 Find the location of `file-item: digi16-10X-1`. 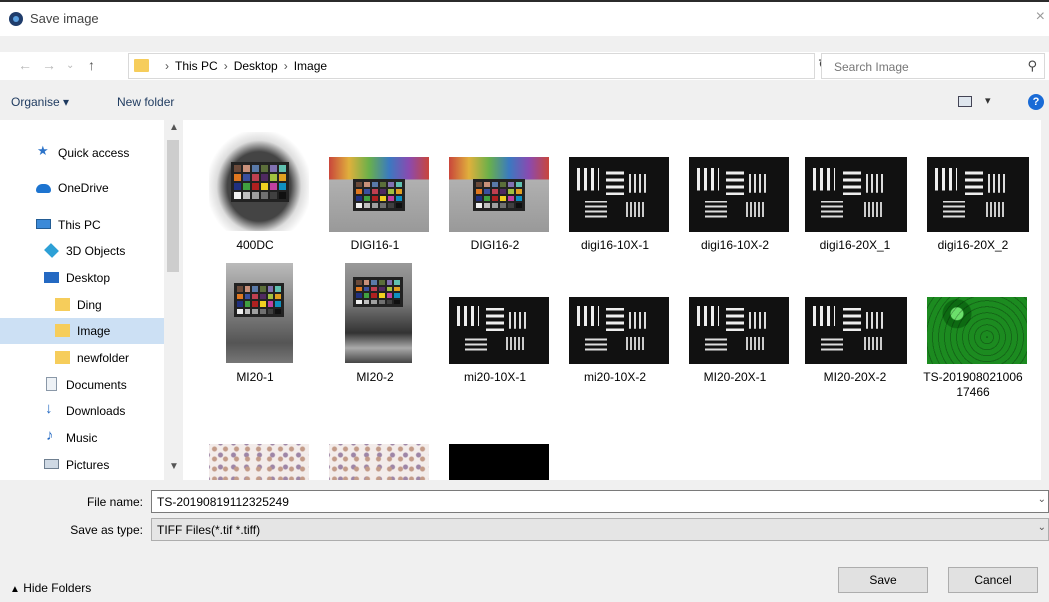

file-item: digi16-10X-1 is located at coordinates (615, 195).